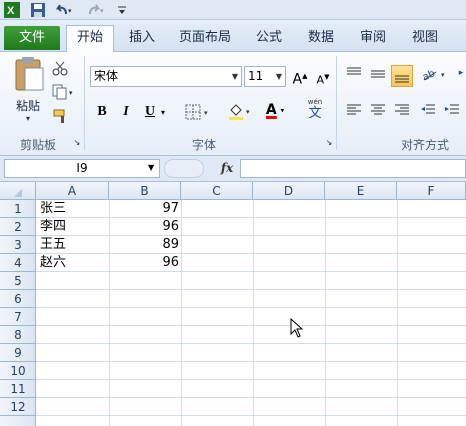 The width and height of the screenshot is (466, 426). I want to click on column-header-c: C, so click(217, 191).